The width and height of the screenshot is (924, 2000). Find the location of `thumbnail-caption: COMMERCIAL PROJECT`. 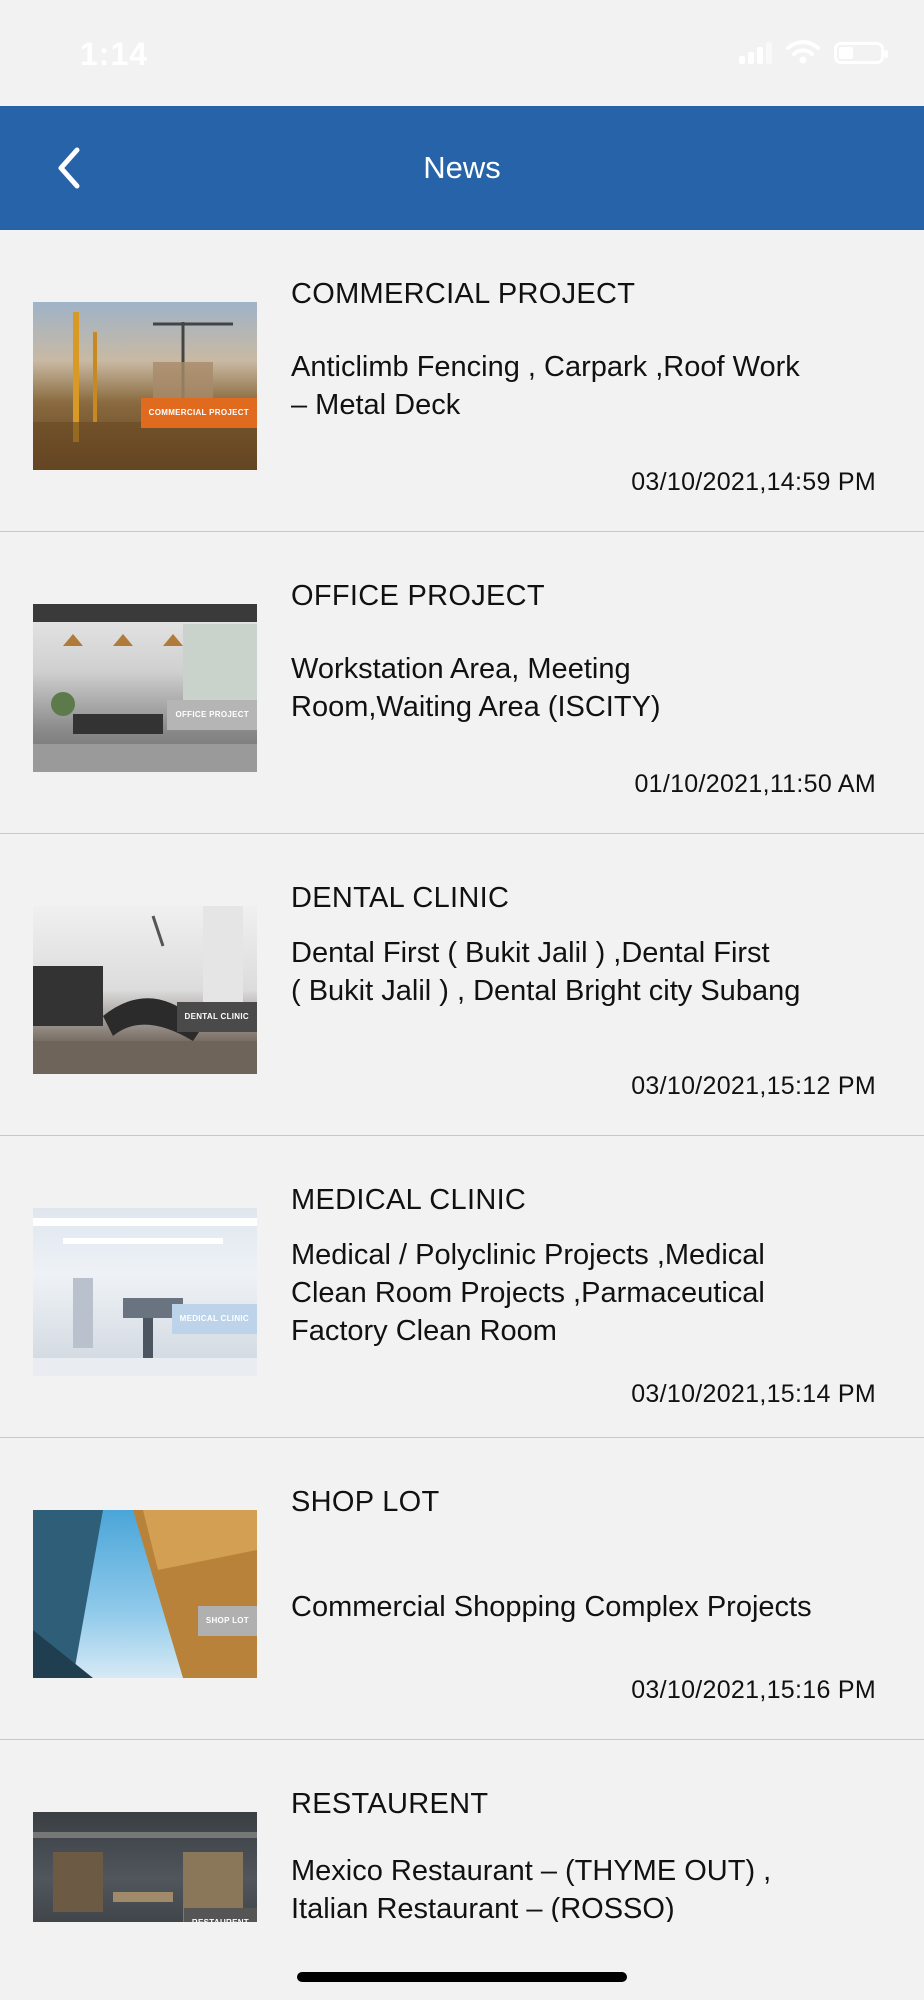

thumbnail-caption: COMMERCIAL PROJECT is located at coordinates (198, 413).